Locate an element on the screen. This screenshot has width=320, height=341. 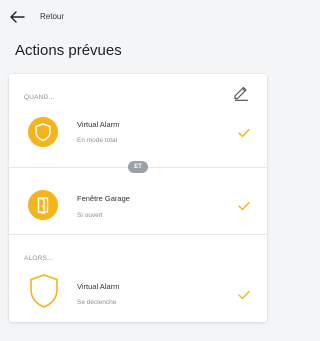
condition-title: Fenêtre Garage is located at coordinates (103, 198).